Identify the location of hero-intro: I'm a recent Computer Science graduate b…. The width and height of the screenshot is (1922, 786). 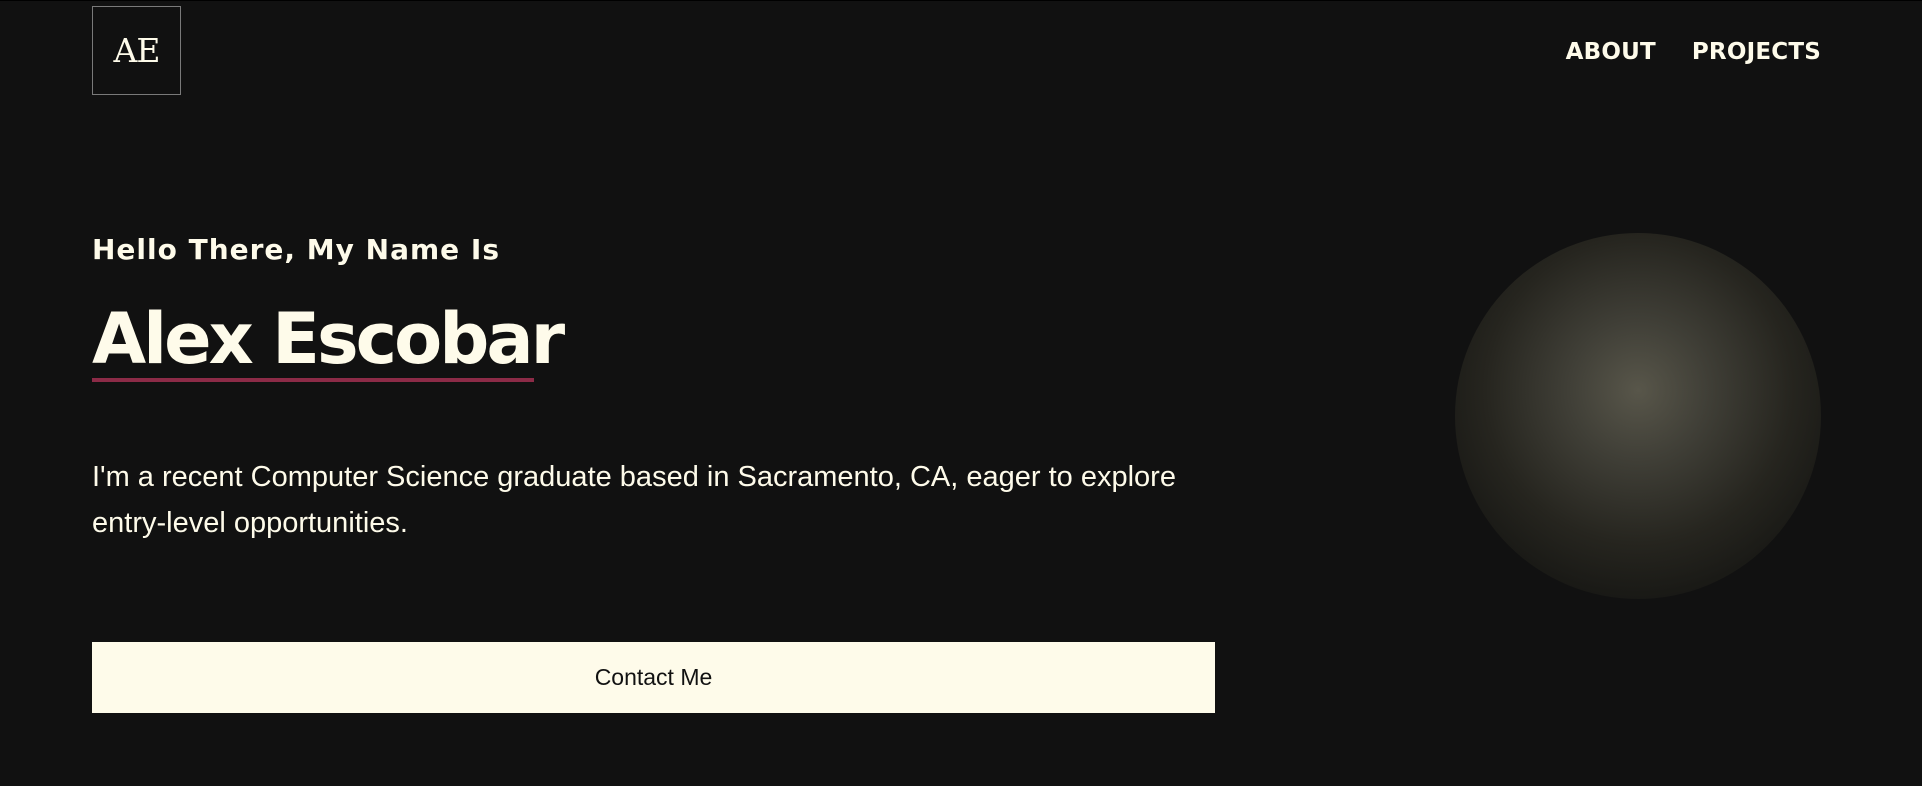
(634, 500).